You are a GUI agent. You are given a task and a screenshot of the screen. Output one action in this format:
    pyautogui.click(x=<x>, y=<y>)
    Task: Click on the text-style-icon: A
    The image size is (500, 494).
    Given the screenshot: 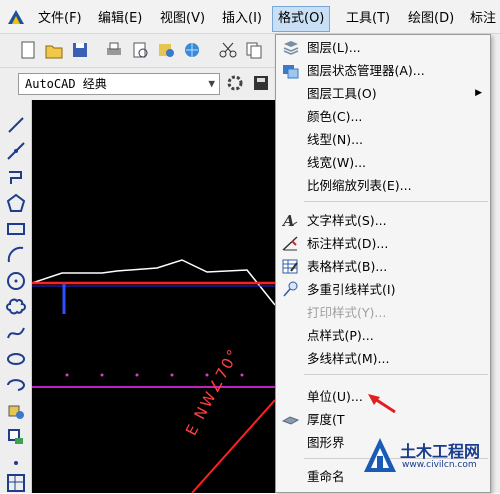 What is the action you would take?
    pyautogui.click(x=290, y=220)
    